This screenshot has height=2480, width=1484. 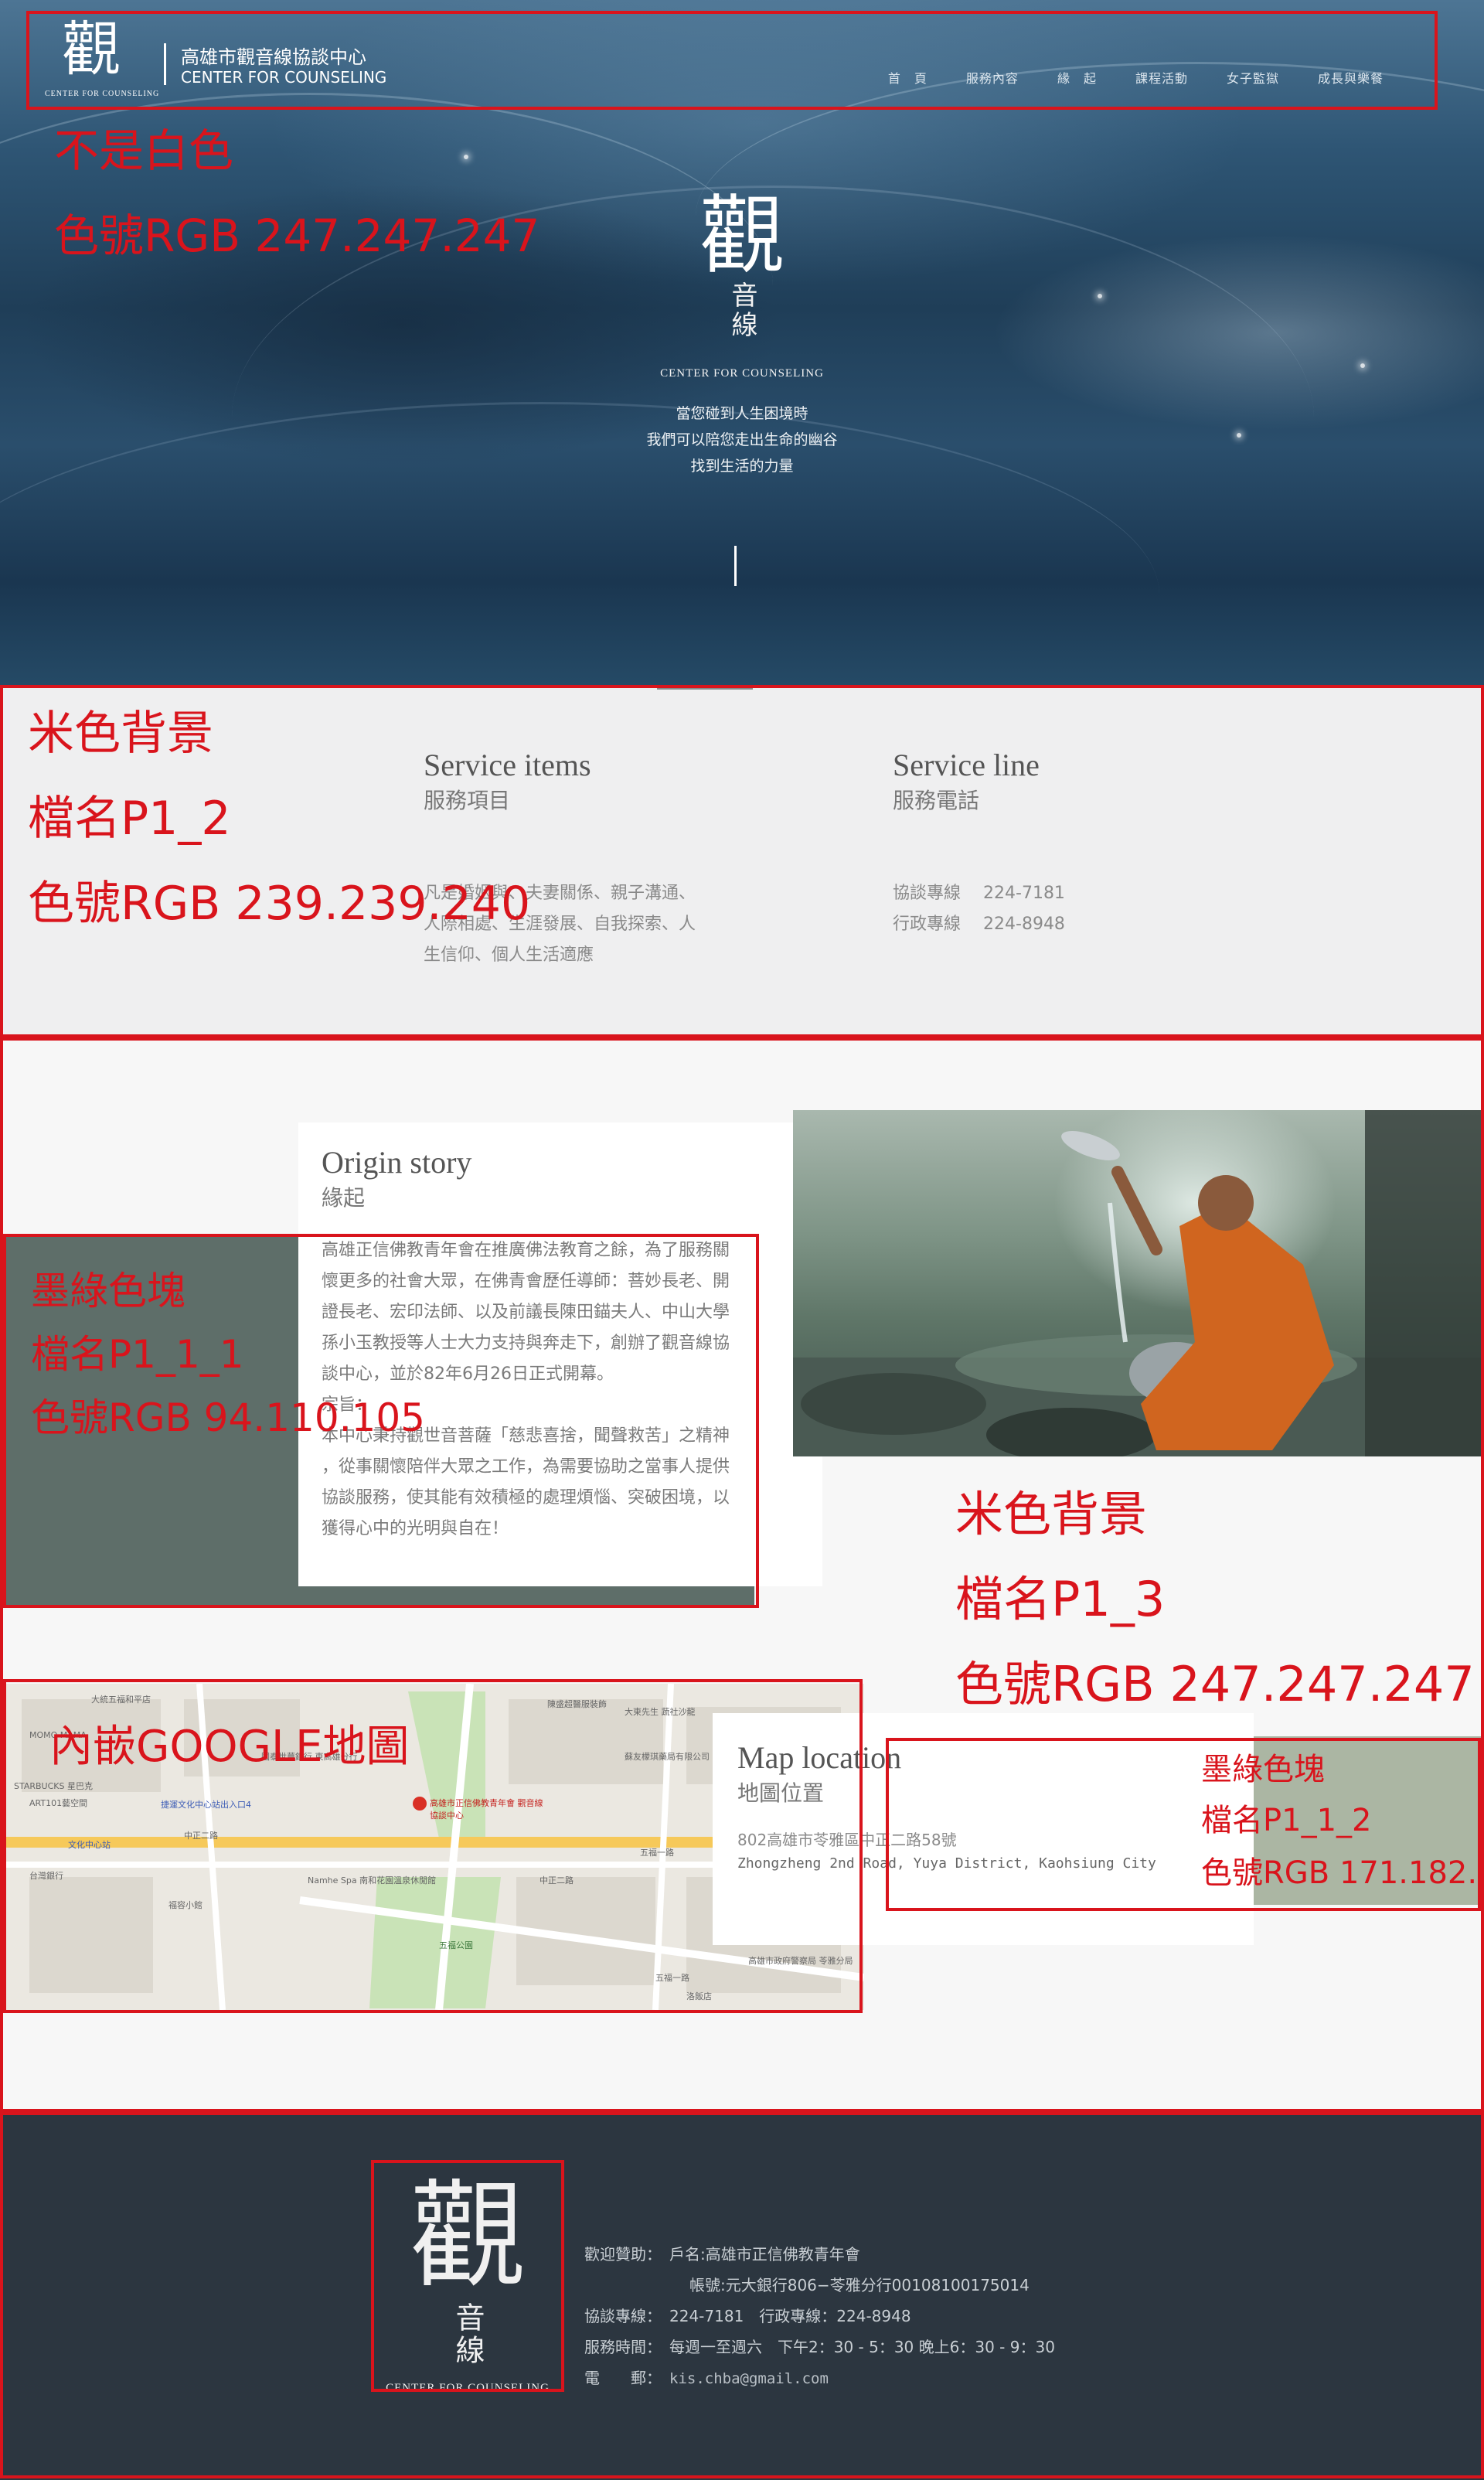 I want to click on map-label: 陳盛超醫服裝飾, so click(x=577, y=1704).